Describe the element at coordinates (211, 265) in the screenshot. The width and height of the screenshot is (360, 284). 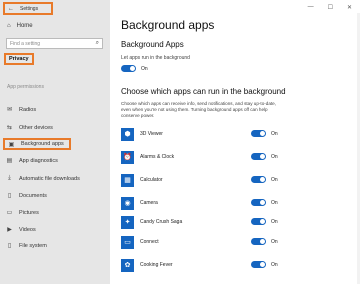
I see `app-row-cooking-fever: ✿ Cooking Fever On` at that location.